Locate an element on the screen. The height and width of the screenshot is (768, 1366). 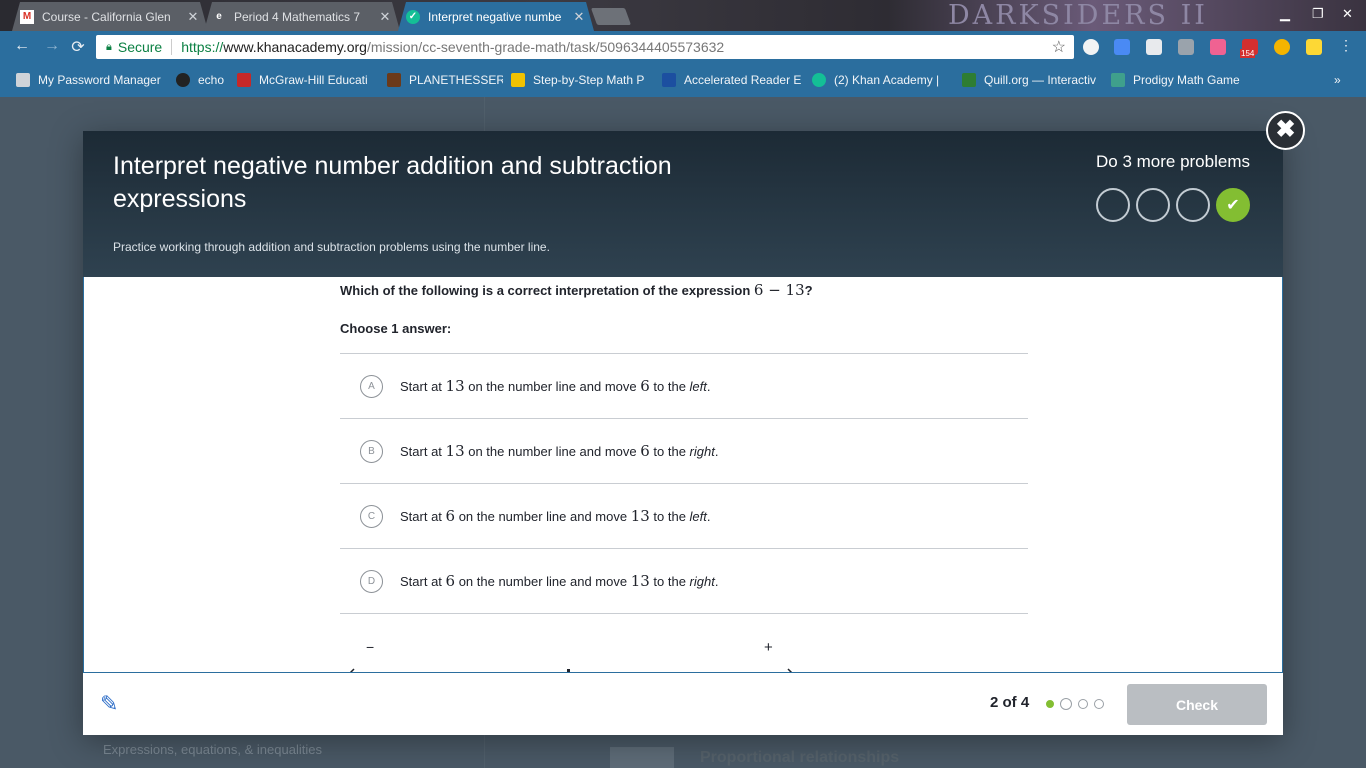
tab-title: Course - California Glen is located at coordinates (106, 16).